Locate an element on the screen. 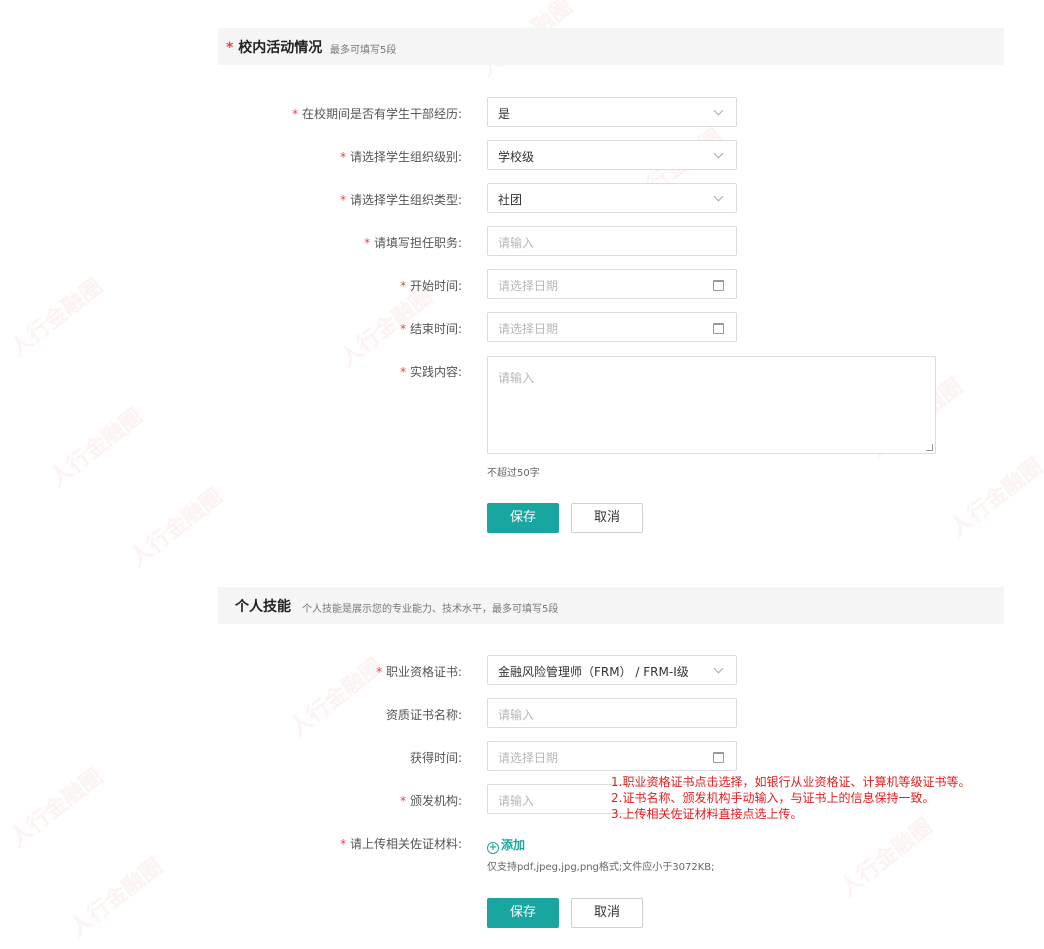  cadre-experience-value: 是 is located at coordinates (504, 114).